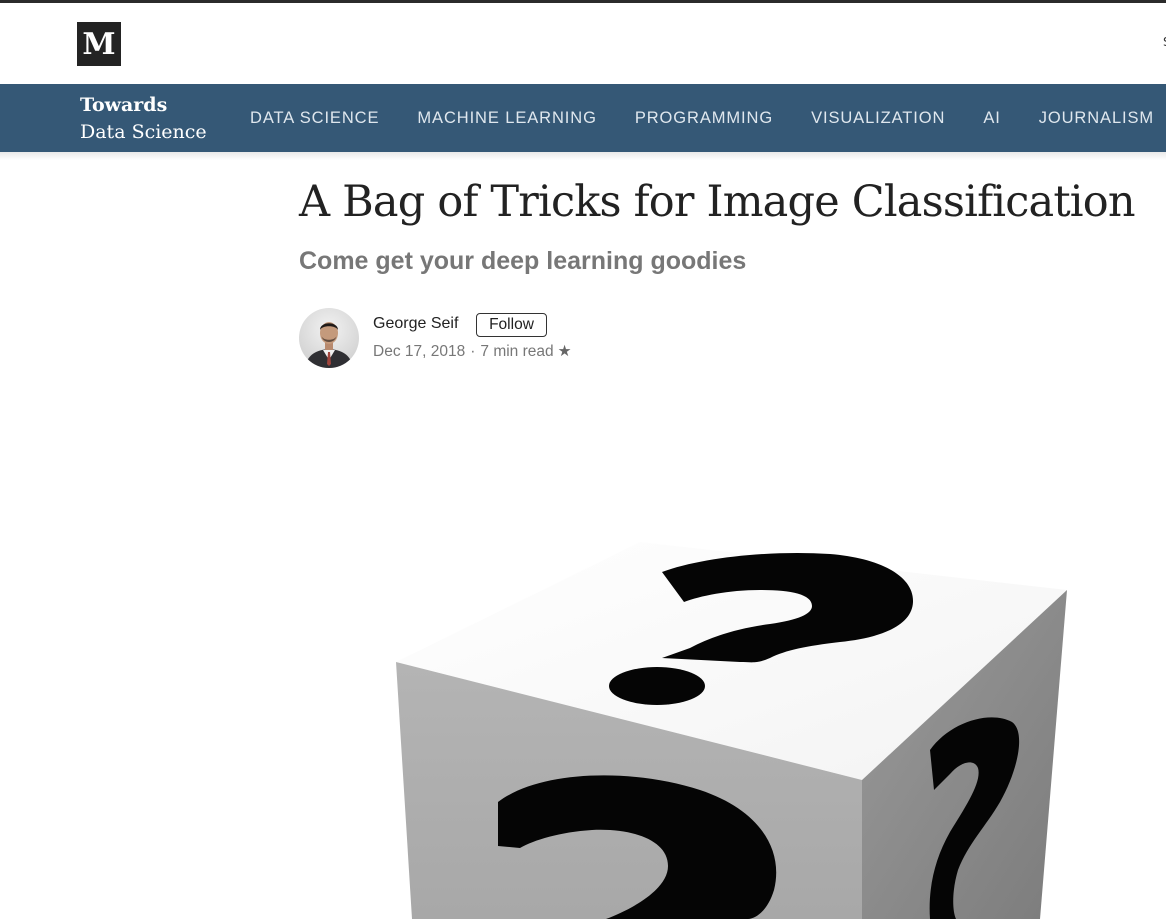 This screenshot has height=919, width=1166. I want to click on read-time: 7 min read, so click(517, 351).